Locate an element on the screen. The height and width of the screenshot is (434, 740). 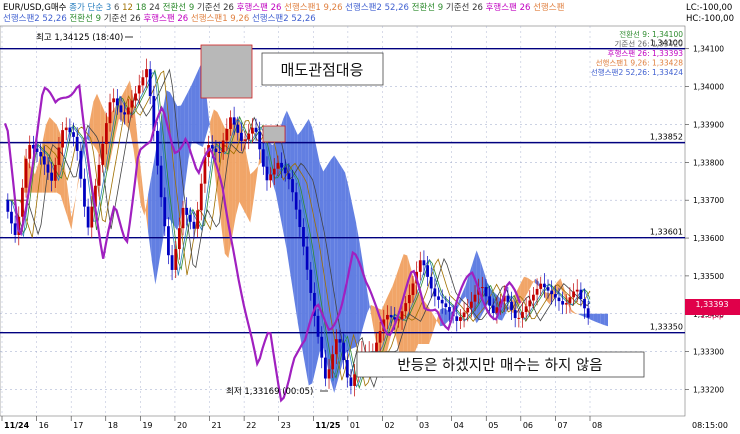
legend-item: 24 is located at coordinates (153, 8).